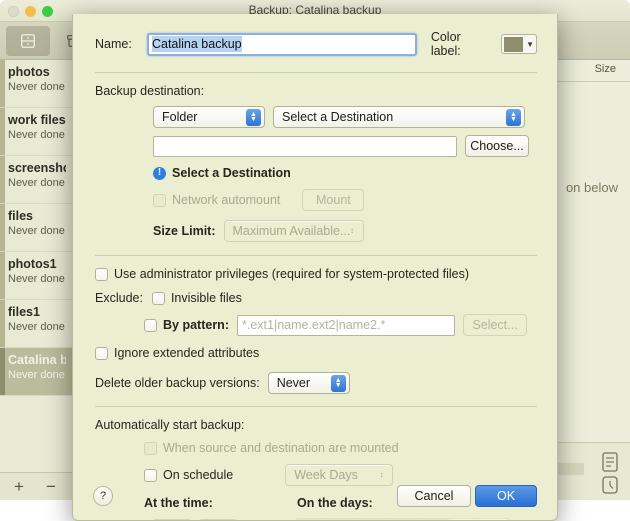 This screenshot has width=630, height=521. I want to click on sidebar-item-catalina-b: Catalina b Never done, so click(37, 372).